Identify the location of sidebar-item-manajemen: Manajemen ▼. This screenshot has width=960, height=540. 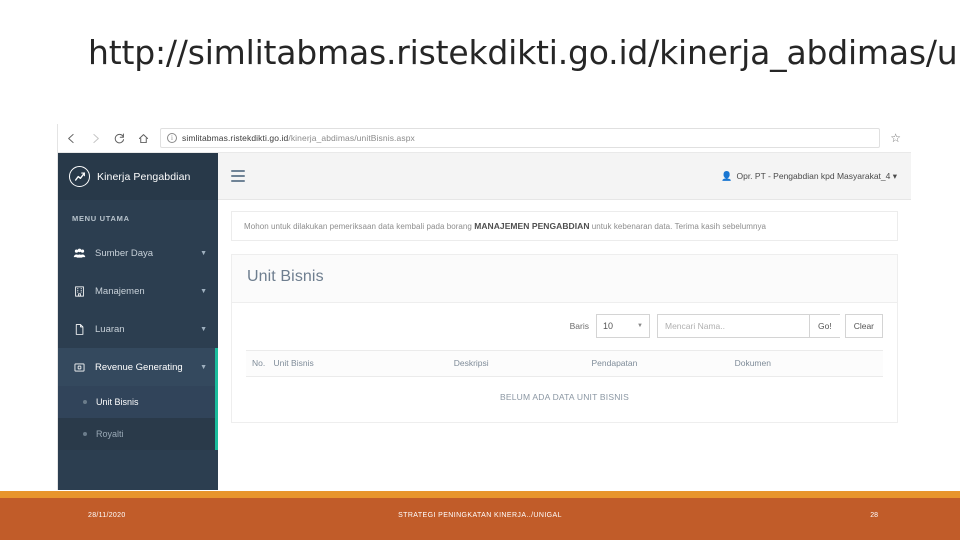
(138, 291).